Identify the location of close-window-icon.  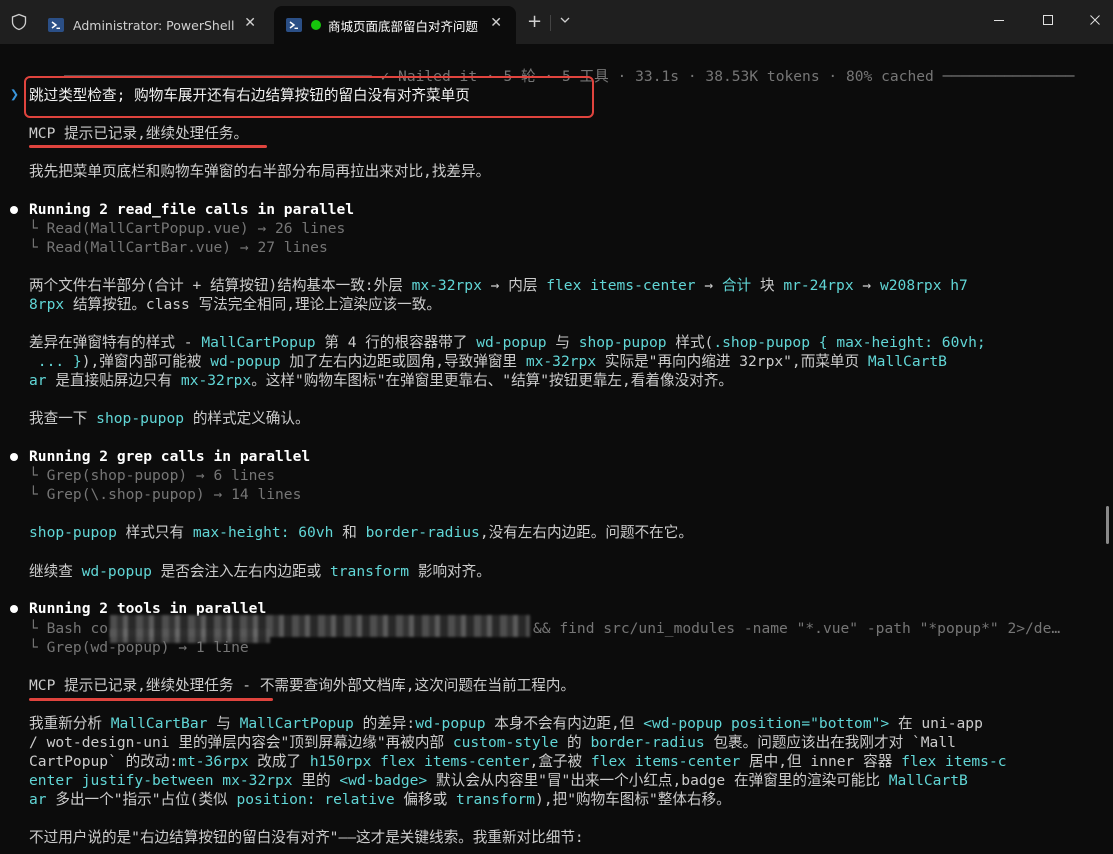
(1095, 20).